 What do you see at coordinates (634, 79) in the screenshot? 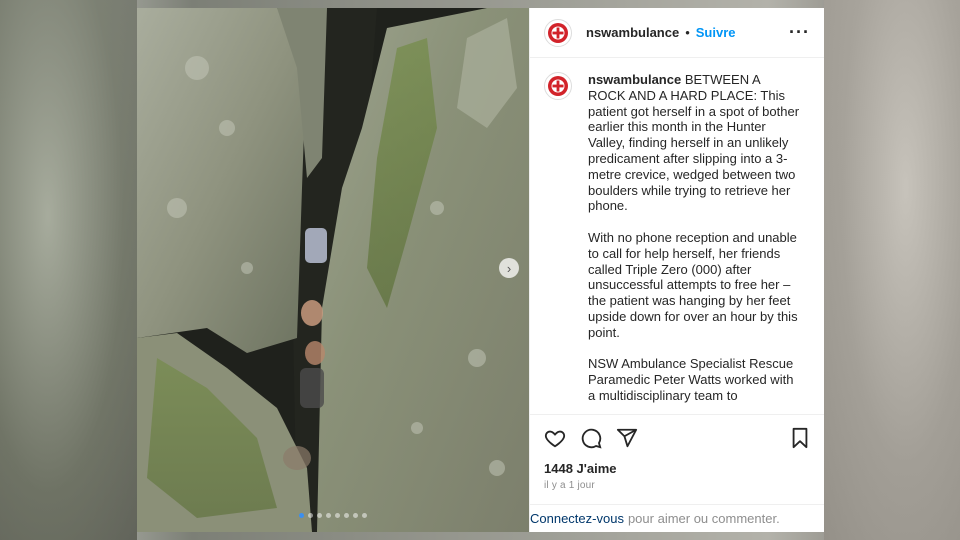
I see `caption-username: nswambulance` at bounding box center [634, 79].